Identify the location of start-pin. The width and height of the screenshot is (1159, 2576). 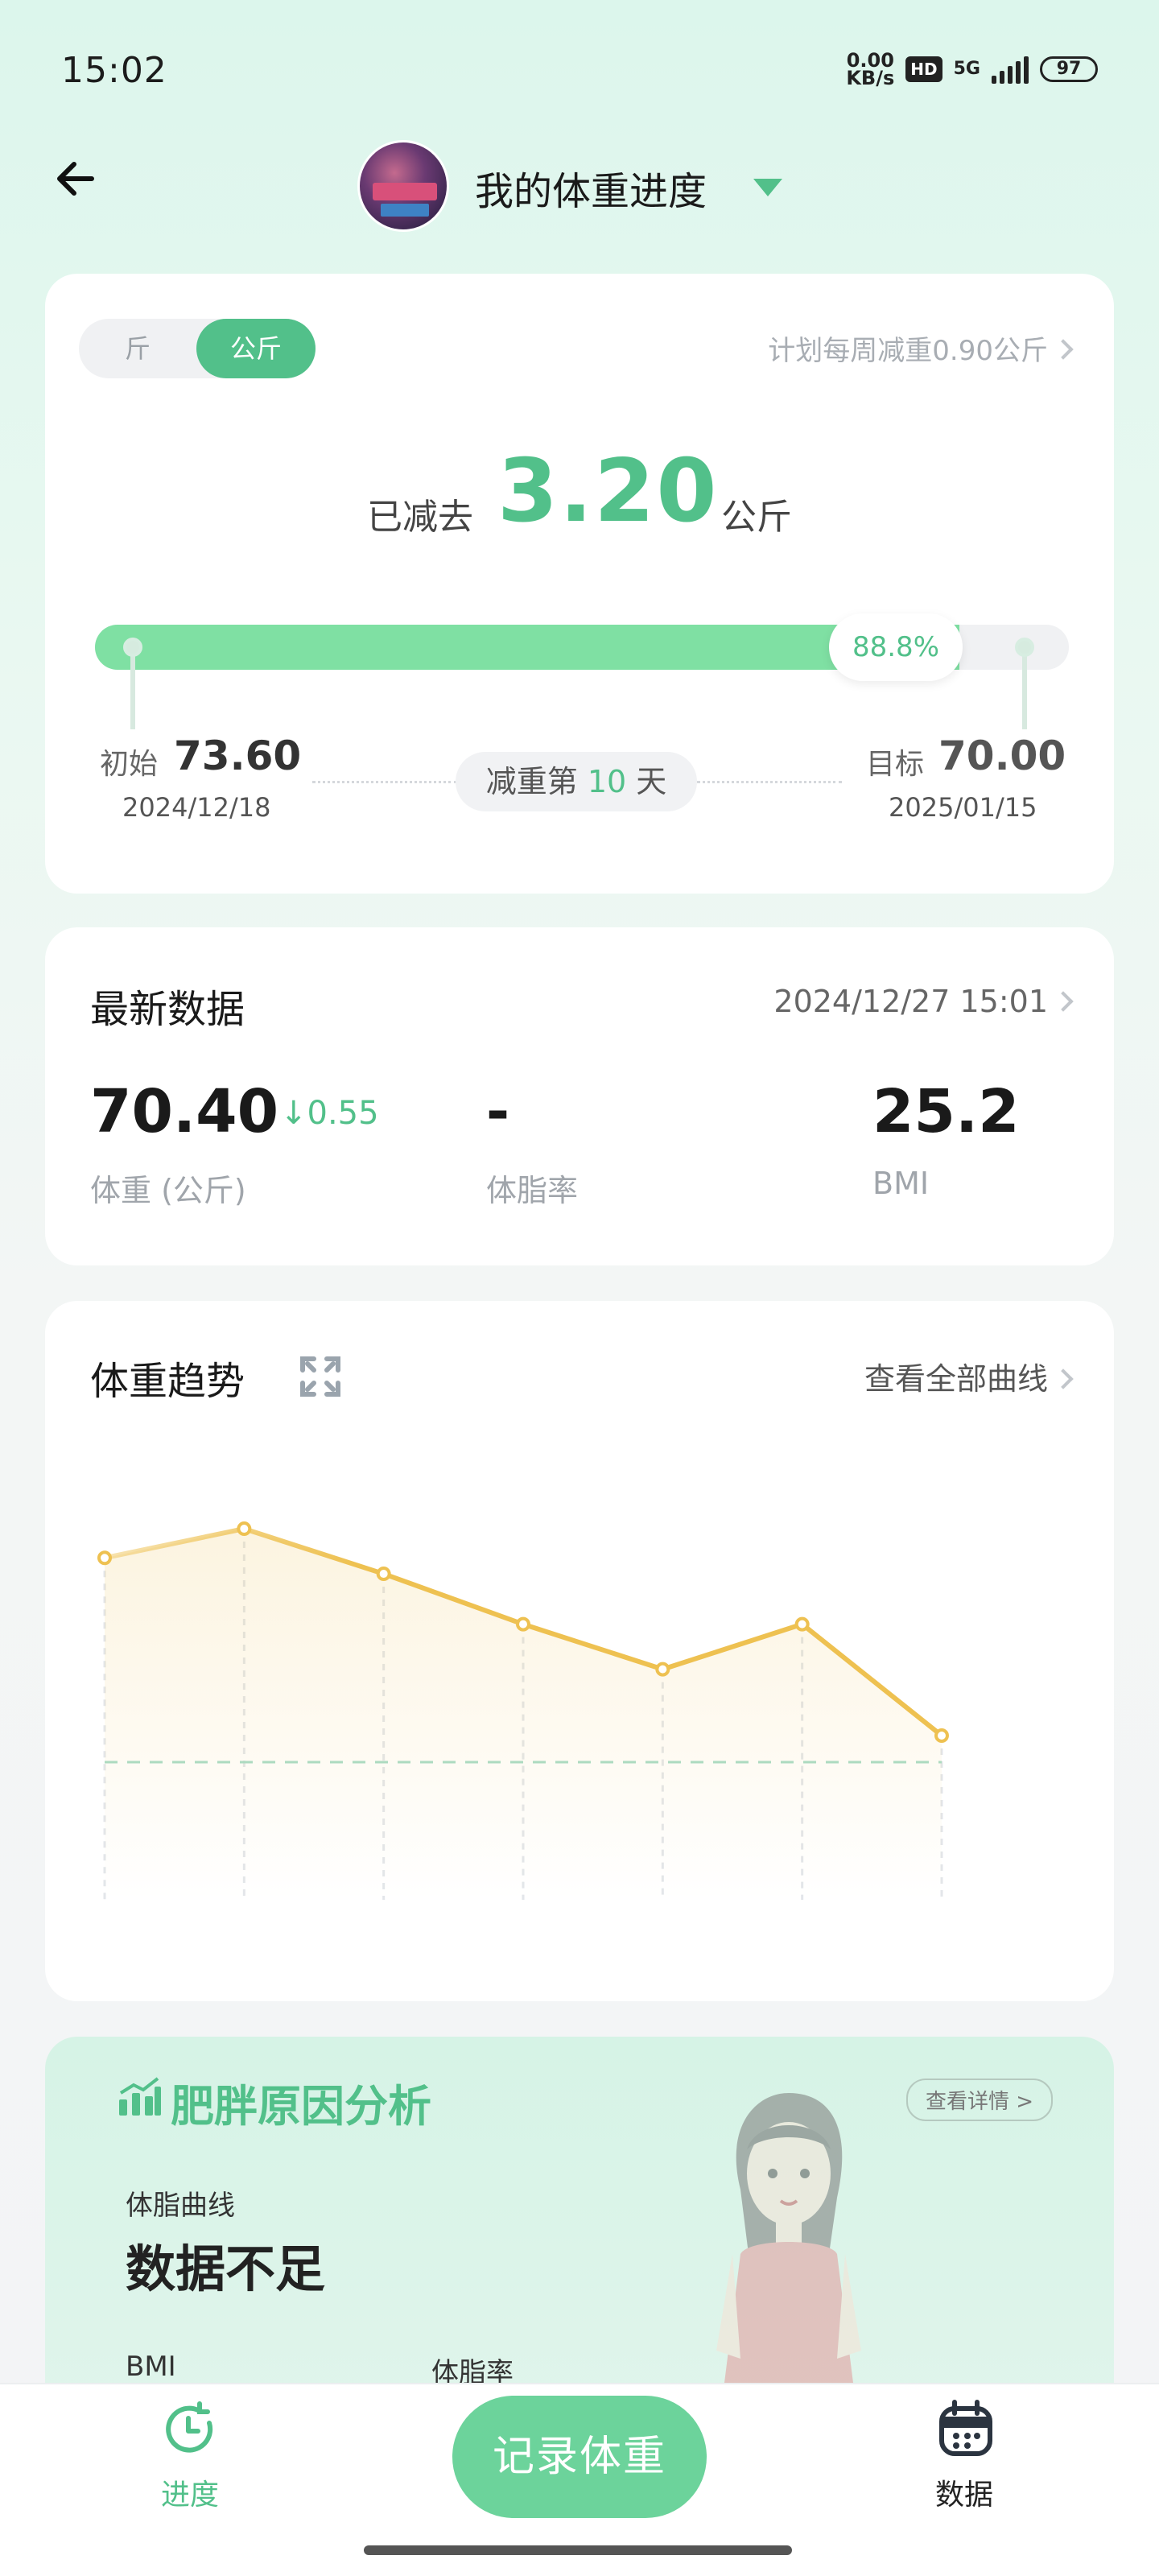
(132, 689).